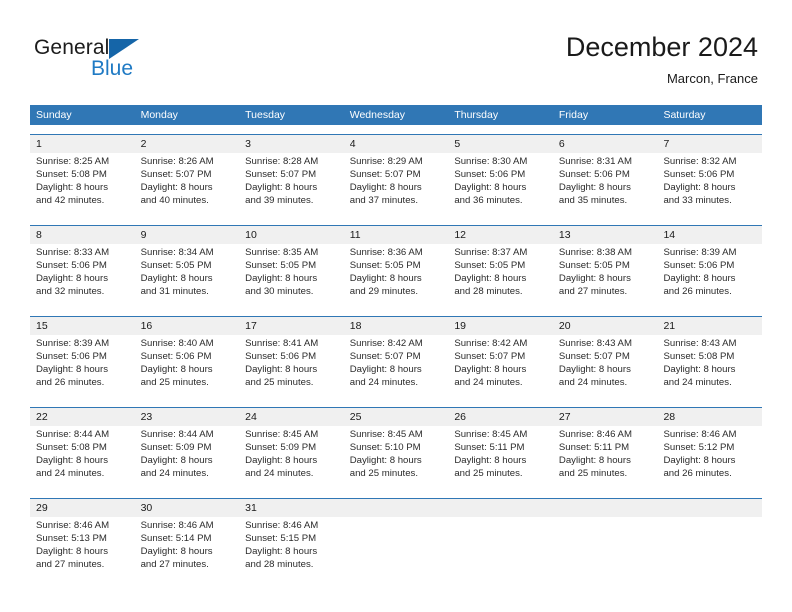  I want to click on daylight-text-line2: and 42 minutes., so click(70, 200).